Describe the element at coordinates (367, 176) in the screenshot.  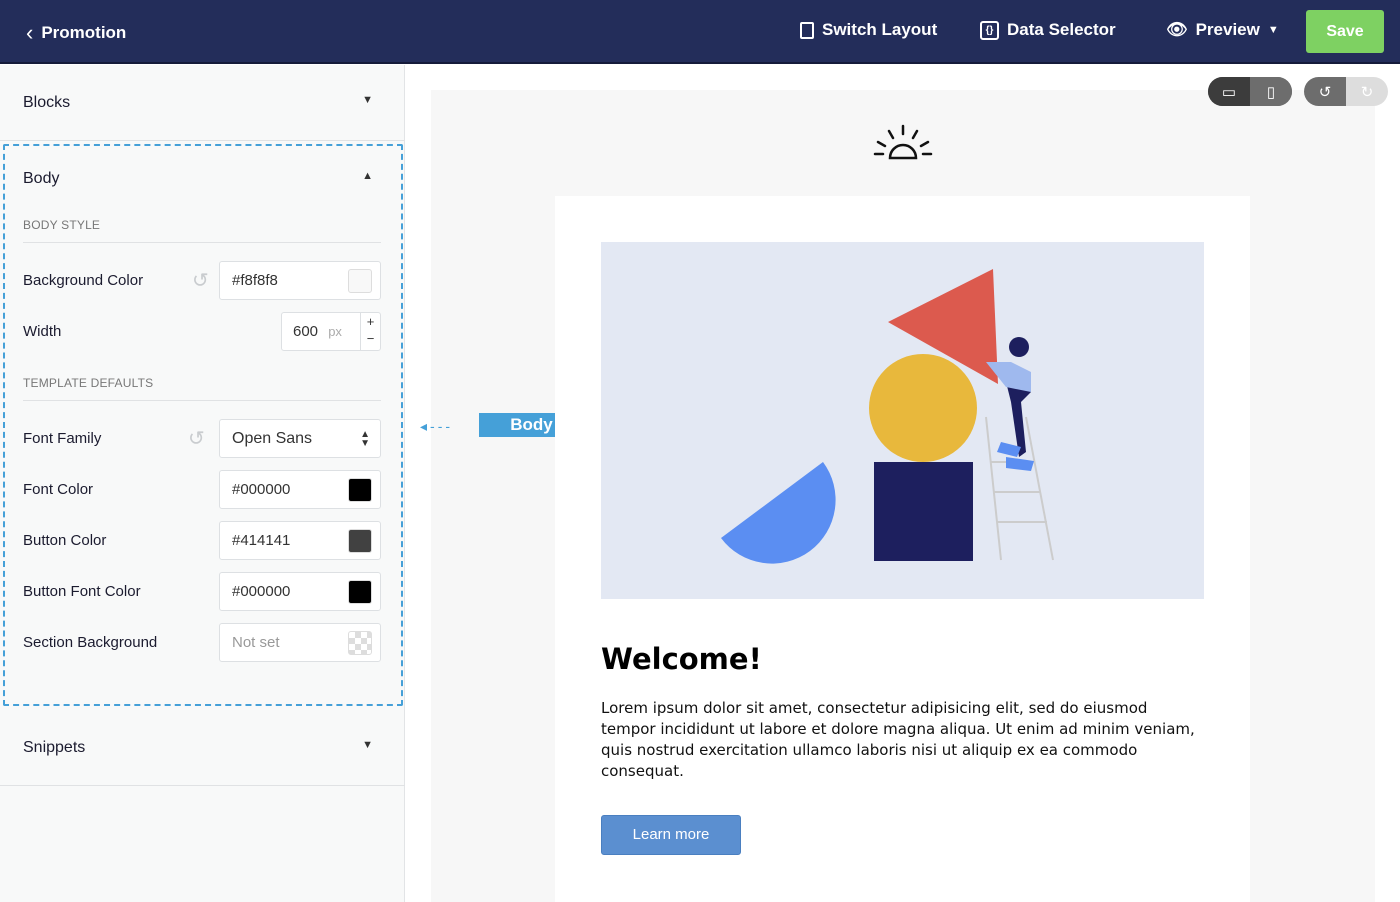
I see `caret-up-icon: ▲` at that location.